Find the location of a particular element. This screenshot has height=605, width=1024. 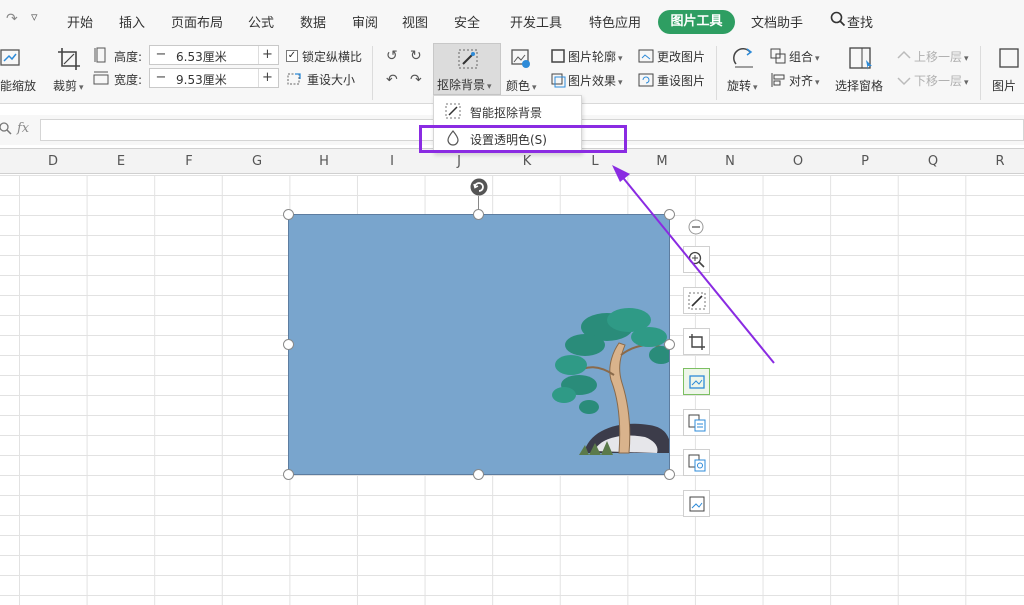

effects-button: 图片效果 ▾ is located at coordinates (595, 80).